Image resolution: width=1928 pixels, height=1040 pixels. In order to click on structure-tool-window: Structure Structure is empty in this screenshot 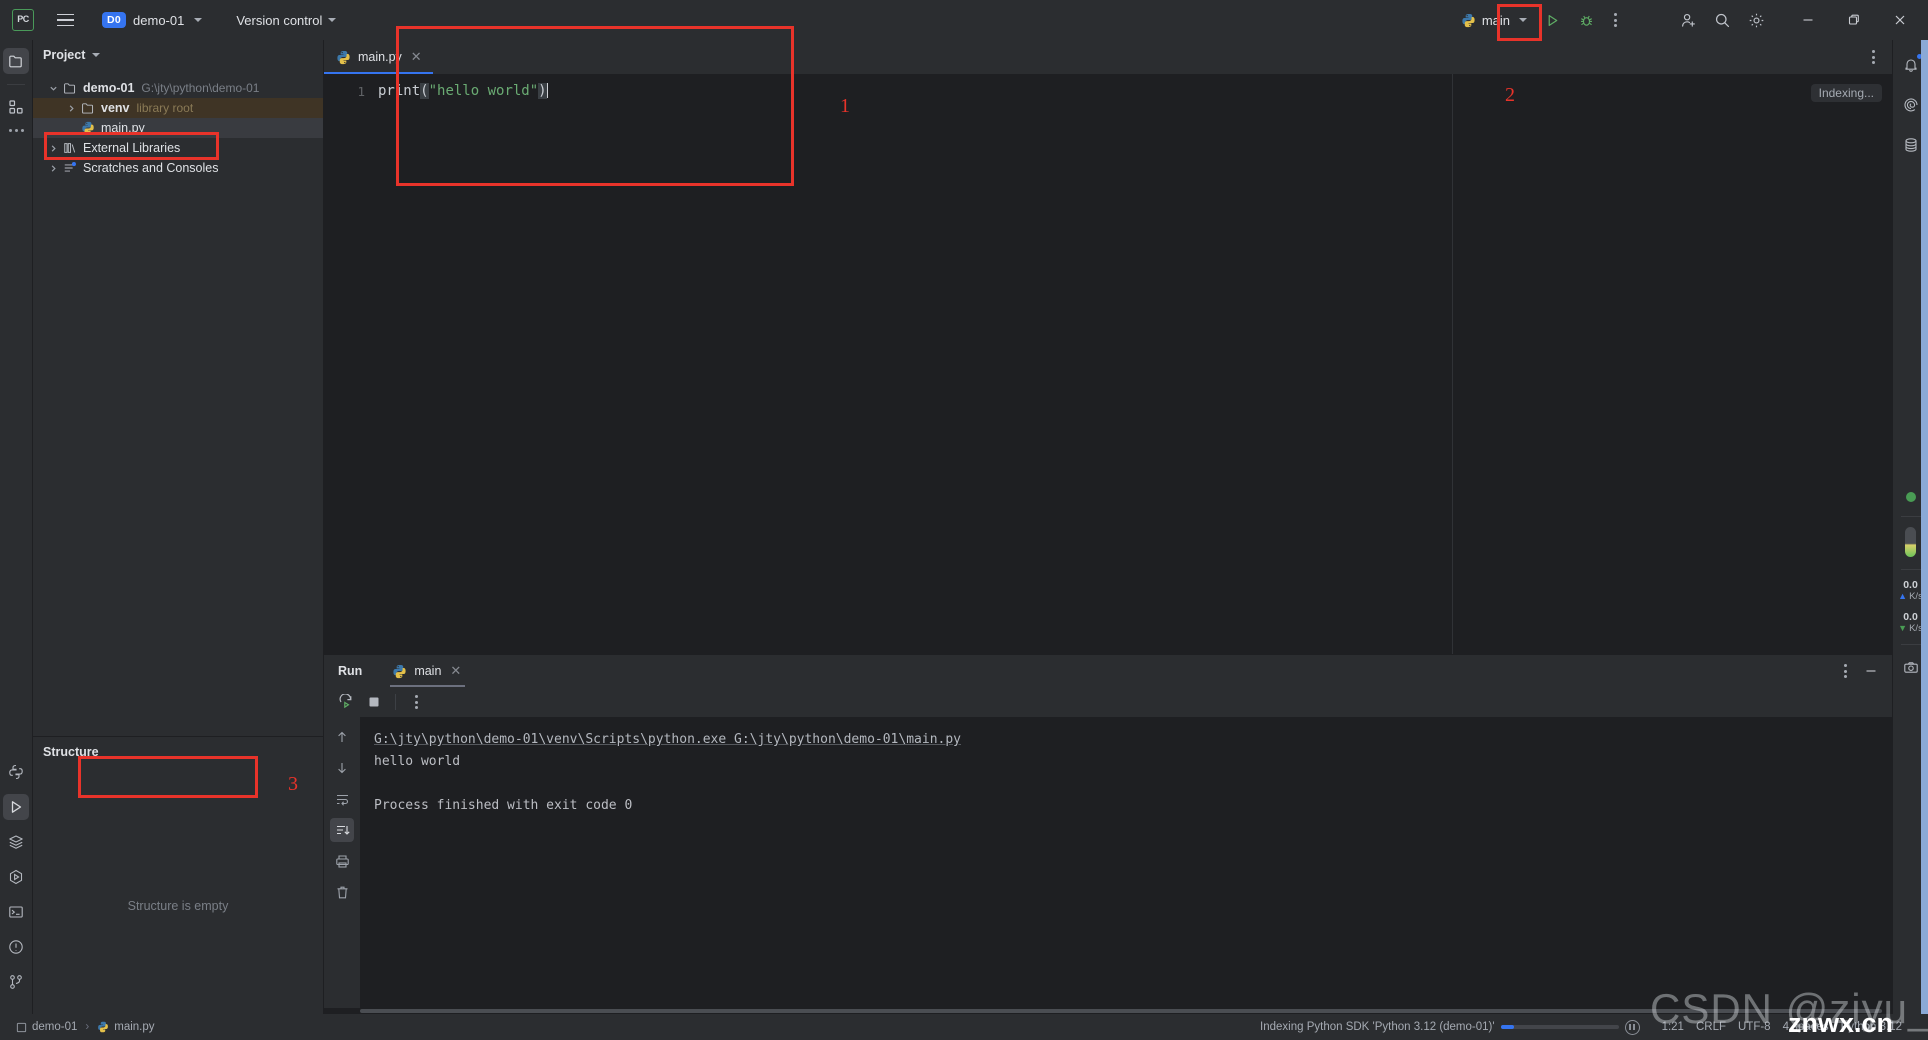, I will do `click(178, 875)`.